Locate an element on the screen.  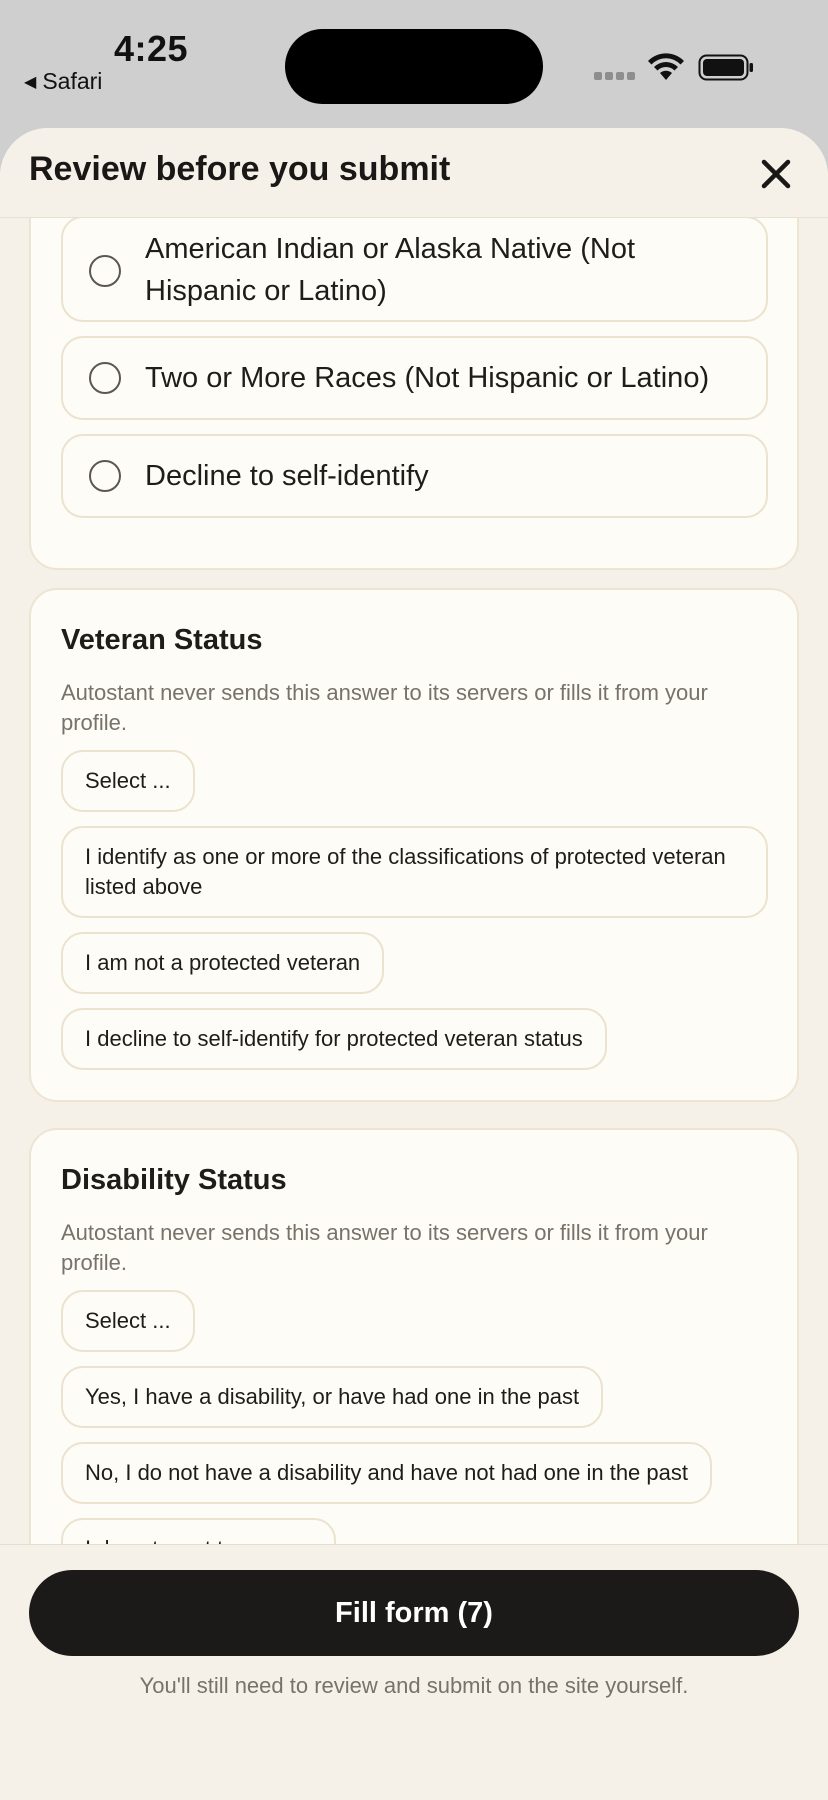
sheet-header: Review before you submit is located at coordinates (414, 173).